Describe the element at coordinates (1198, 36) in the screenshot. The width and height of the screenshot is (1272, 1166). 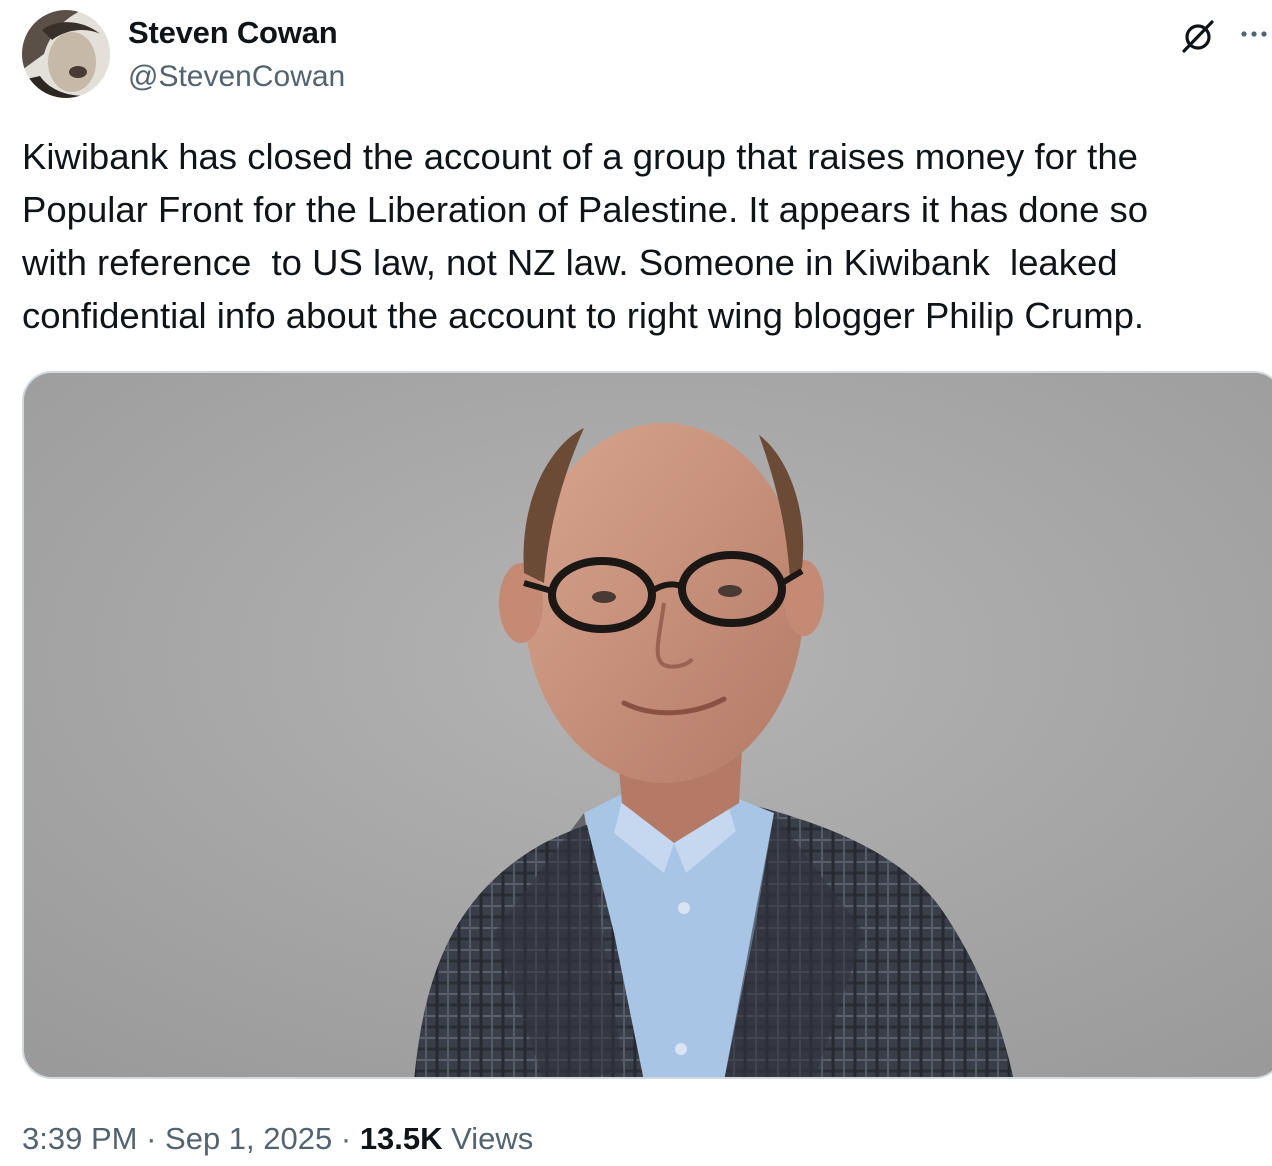
I see `grok-icon` at that location.